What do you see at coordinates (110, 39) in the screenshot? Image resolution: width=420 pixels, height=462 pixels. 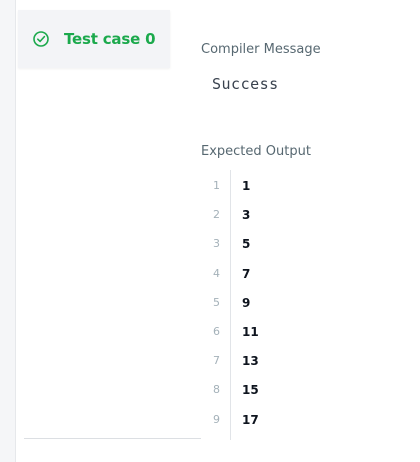 I see `testcase-label: Test case 0` at bounding box center [110, 39].